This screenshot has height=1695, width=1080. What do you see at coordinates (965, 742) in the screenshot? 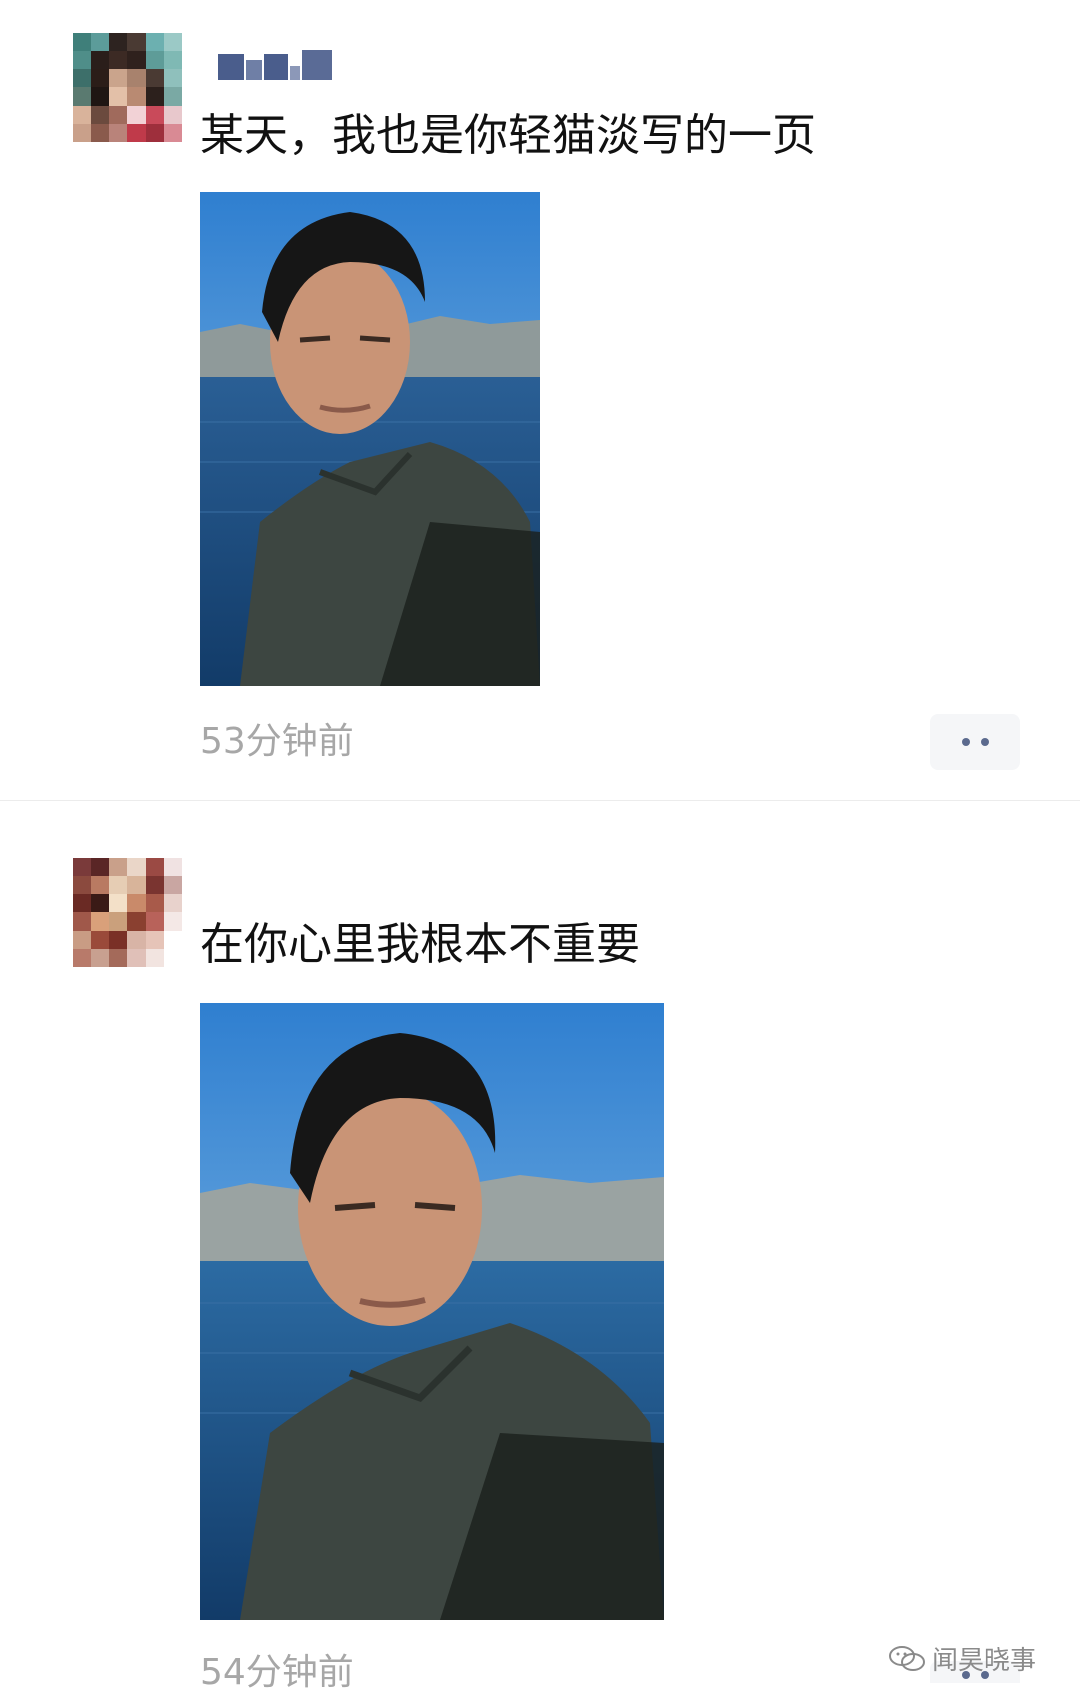
I see `more-dots-icon` at bounding box center [965, 742].